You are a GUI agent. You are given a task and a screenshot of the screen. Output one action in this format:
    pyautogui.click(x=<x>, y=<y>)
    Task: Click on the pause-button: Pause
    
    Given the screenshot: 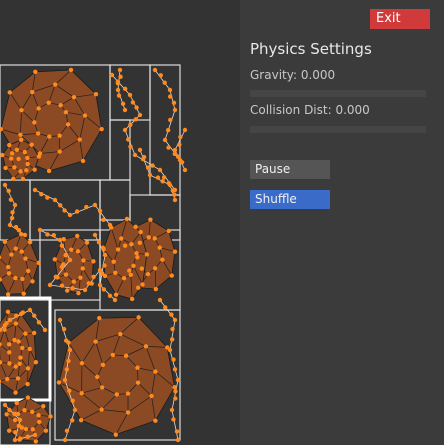 What is the action you would take?
    pyautogui.click(x=290, y=169)
    